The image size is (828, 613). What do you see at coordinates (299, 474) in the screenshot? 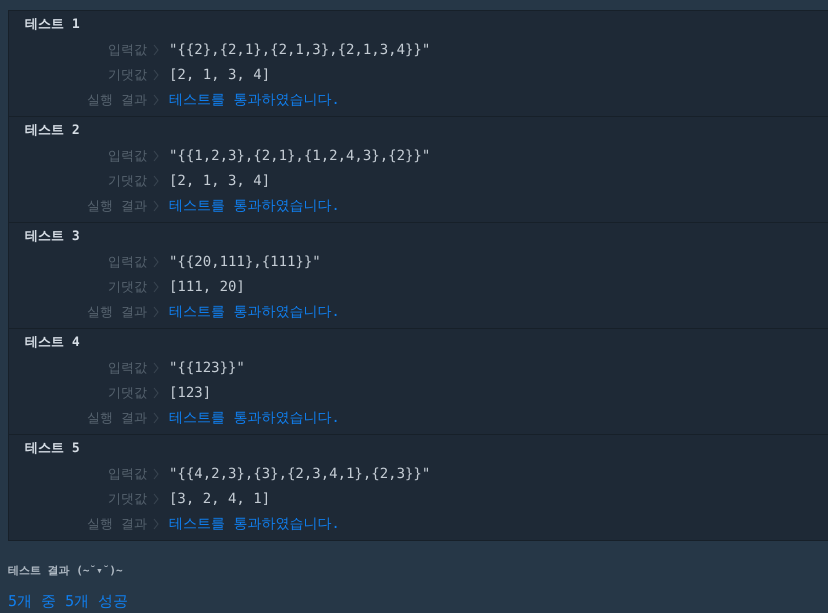
I see `row-value: "{{4,2,3},{3},{2,3,4,1},{2,3}}"` at bounding box center [299, 474].